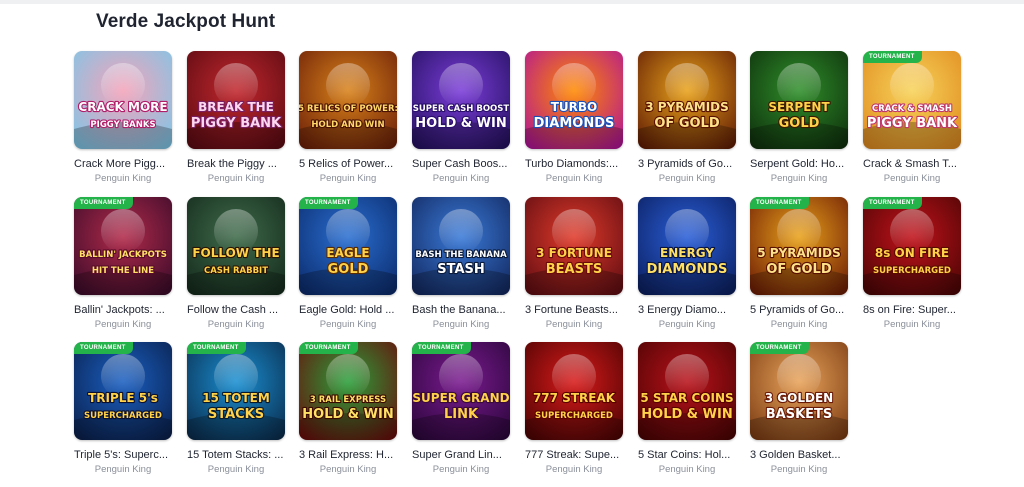 The image size is (1024, 487). I want to click on game-thumbnail: 3 PYRAMIDS OF GOLD, so click(687, 100).